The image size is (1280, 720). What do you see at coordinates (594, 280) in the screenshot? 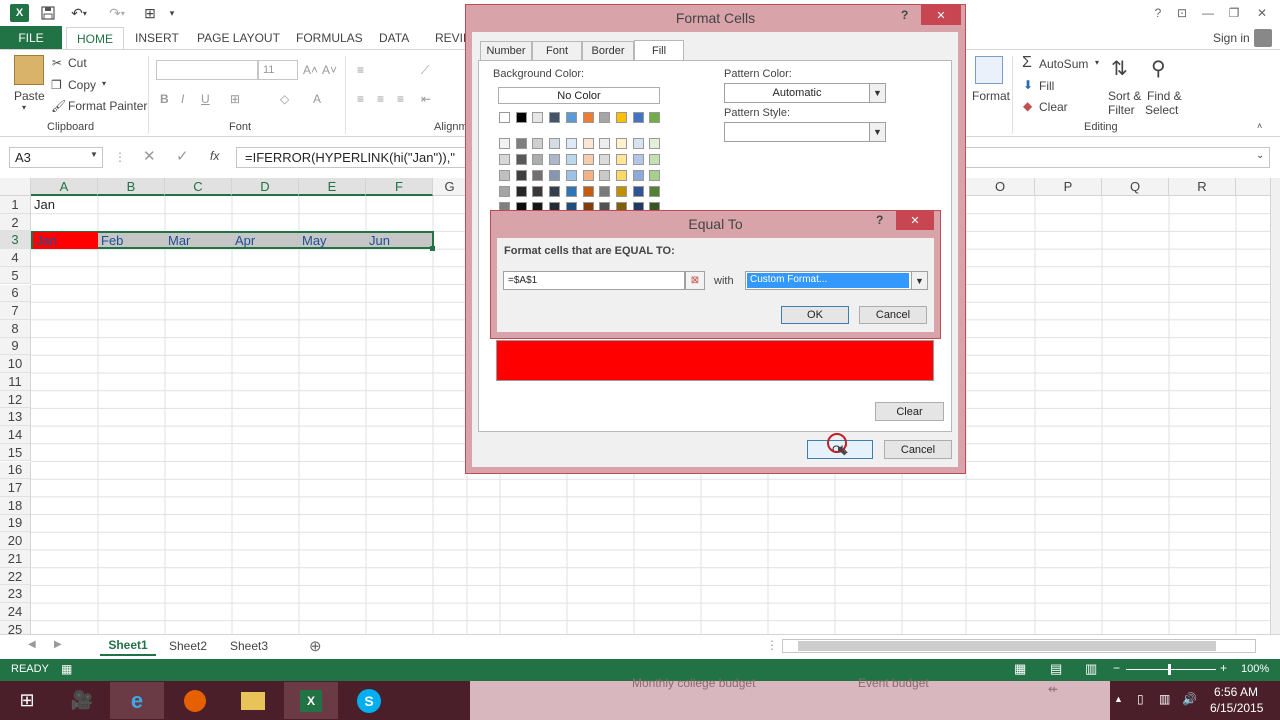
I see `equal-to-value-input: =$A$1` at bounding box center [594, 280].